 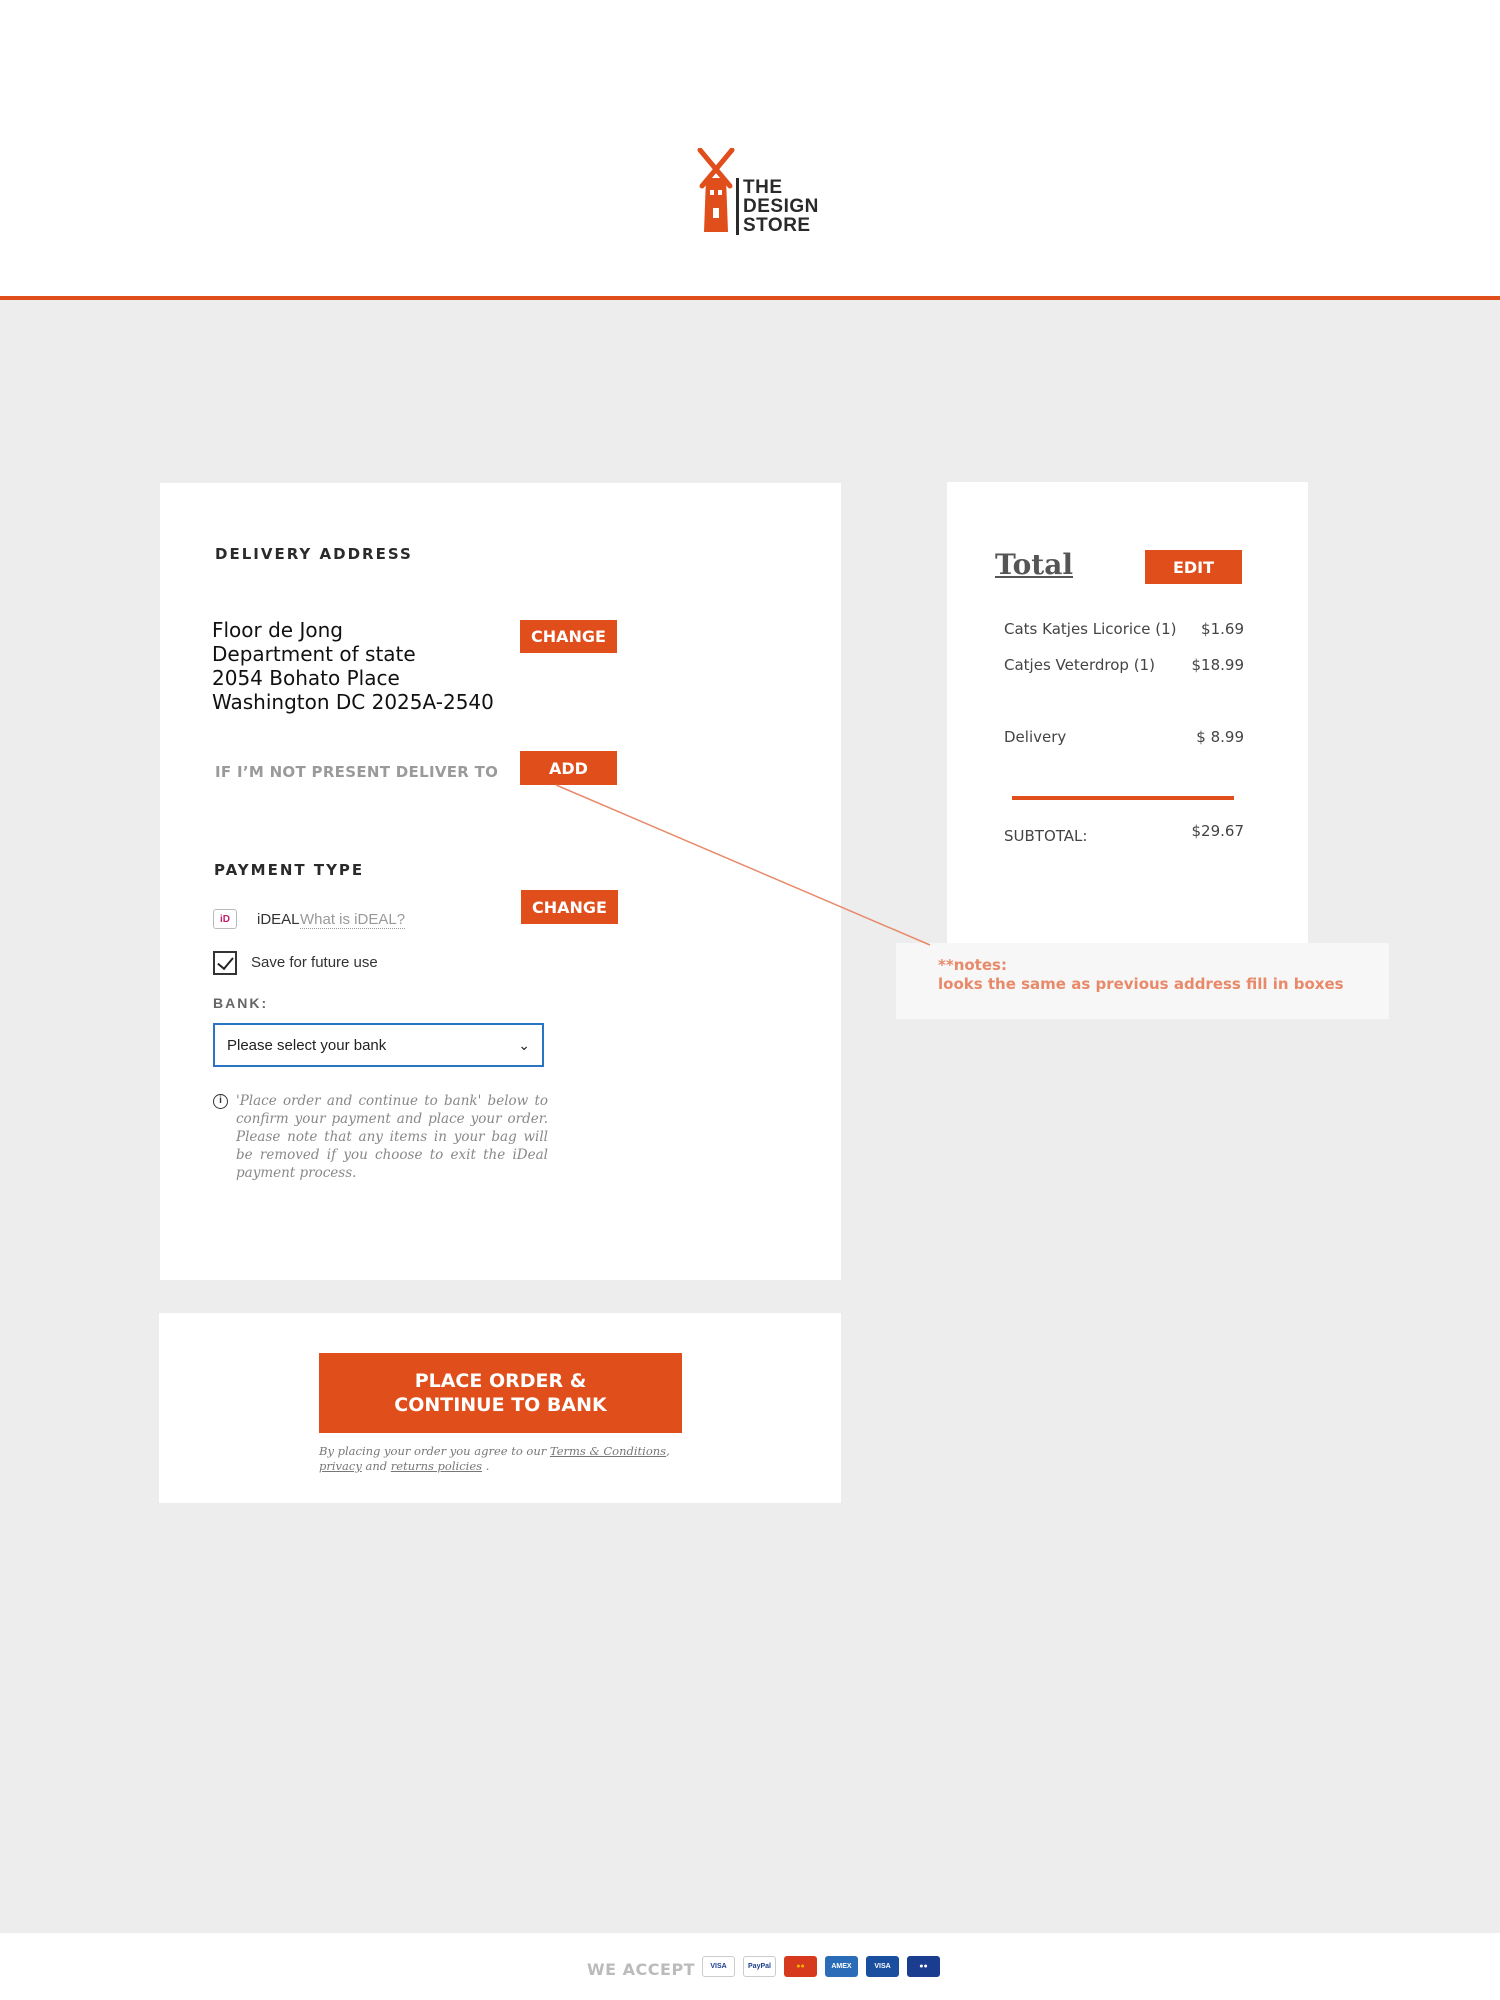 I want to click on paypal-icon: PayPal, so click(x=759, y=1966).